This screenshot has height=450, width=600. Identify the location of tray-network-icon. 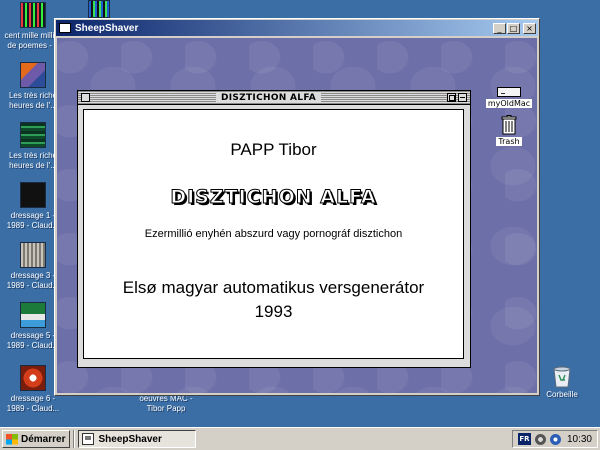
(555, 439).